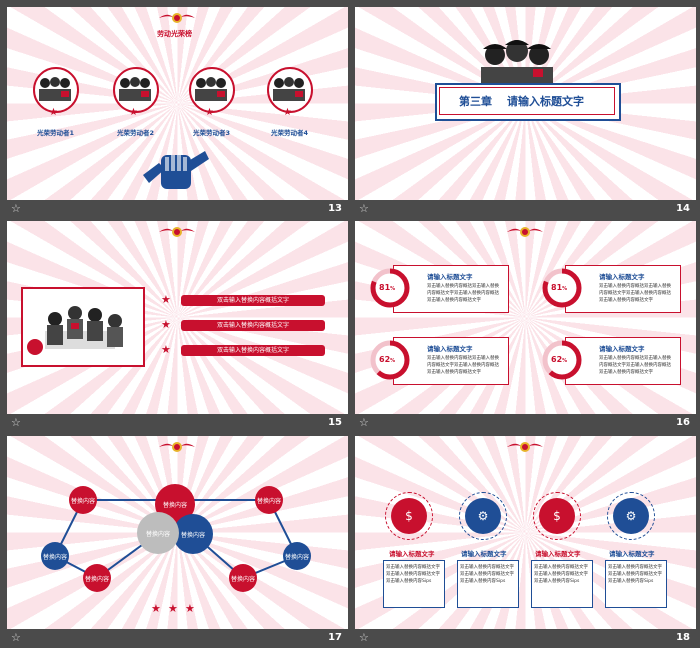  I want to click on item-title-4: 请输入标题文字, so click(632, 554).